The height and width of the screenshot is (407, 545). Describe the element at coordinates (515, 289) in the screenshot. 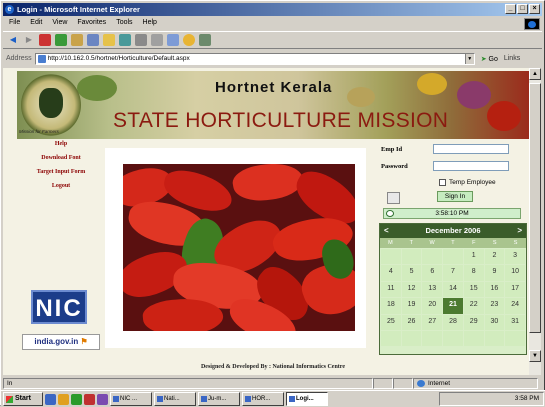

I see `calendar-day: 17` at that location.